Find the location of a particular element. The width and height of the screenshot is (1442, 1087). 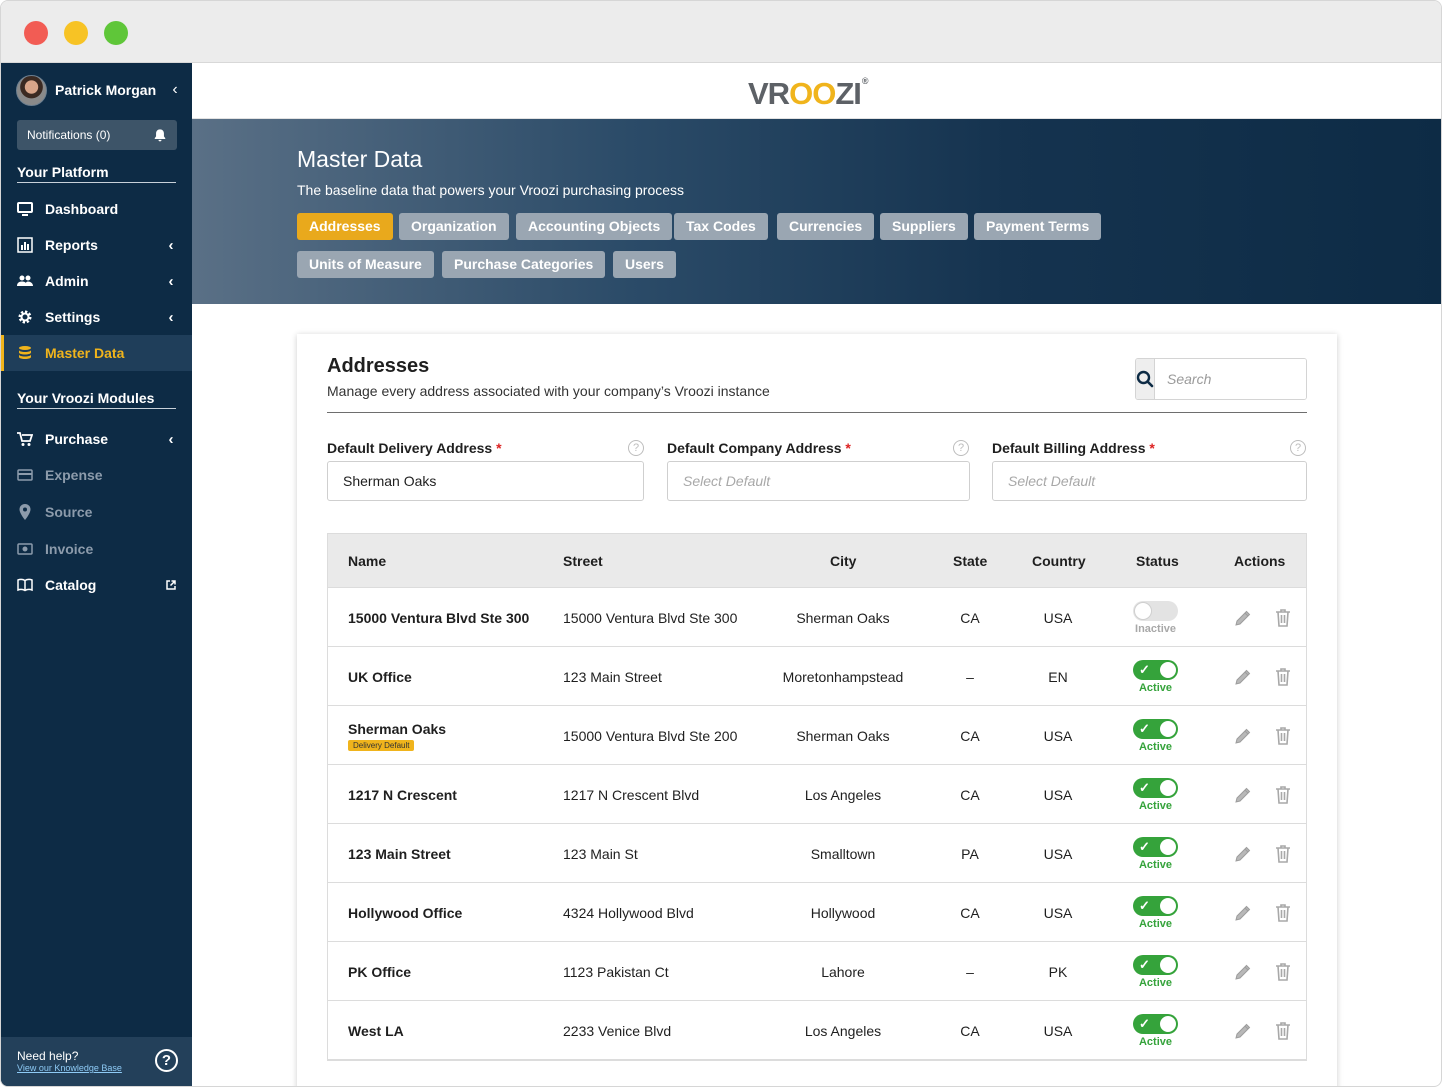

street-cell: 123 Main St is located at coordinates (600, 853).